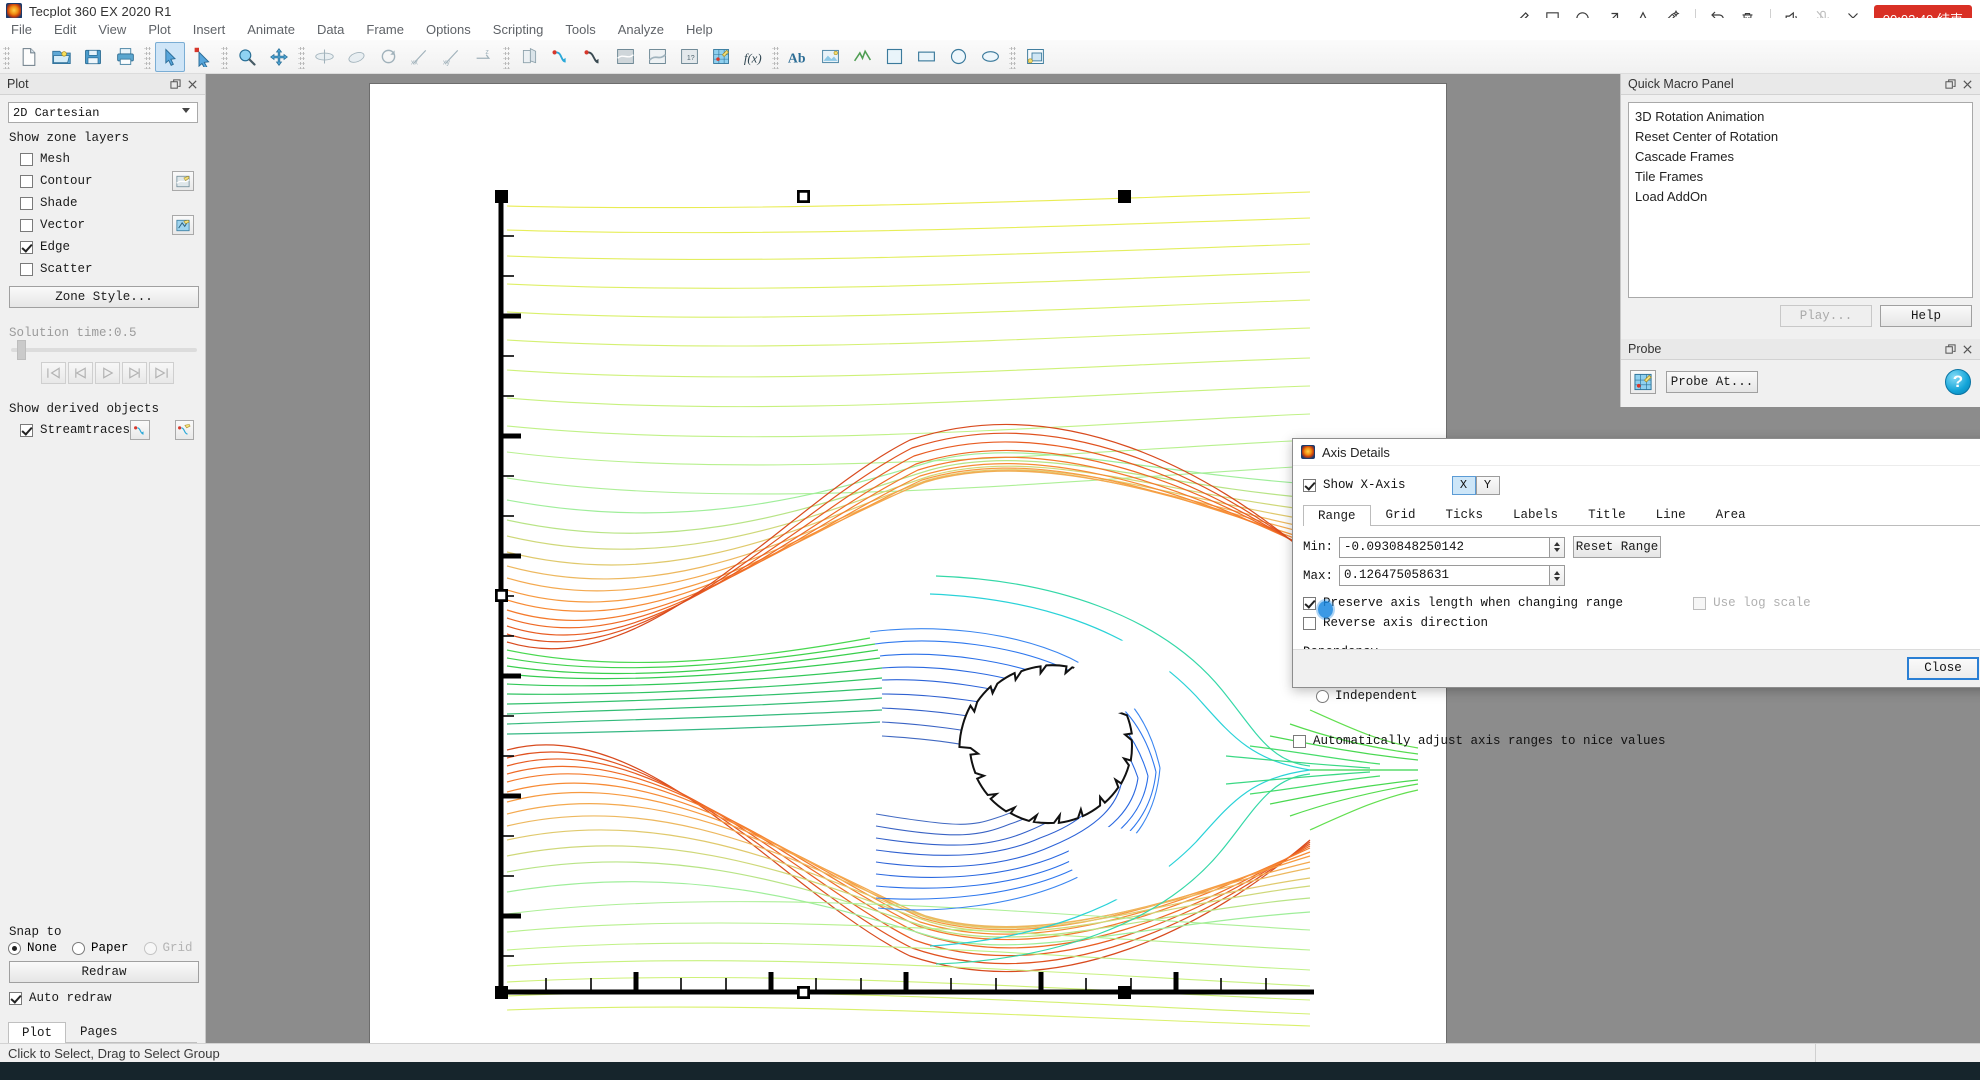 The image size is (1980, 1080). Describe the element at coordinates (593, 57) in the screenshot. I see `streamtrace-rake-icon` at that location.